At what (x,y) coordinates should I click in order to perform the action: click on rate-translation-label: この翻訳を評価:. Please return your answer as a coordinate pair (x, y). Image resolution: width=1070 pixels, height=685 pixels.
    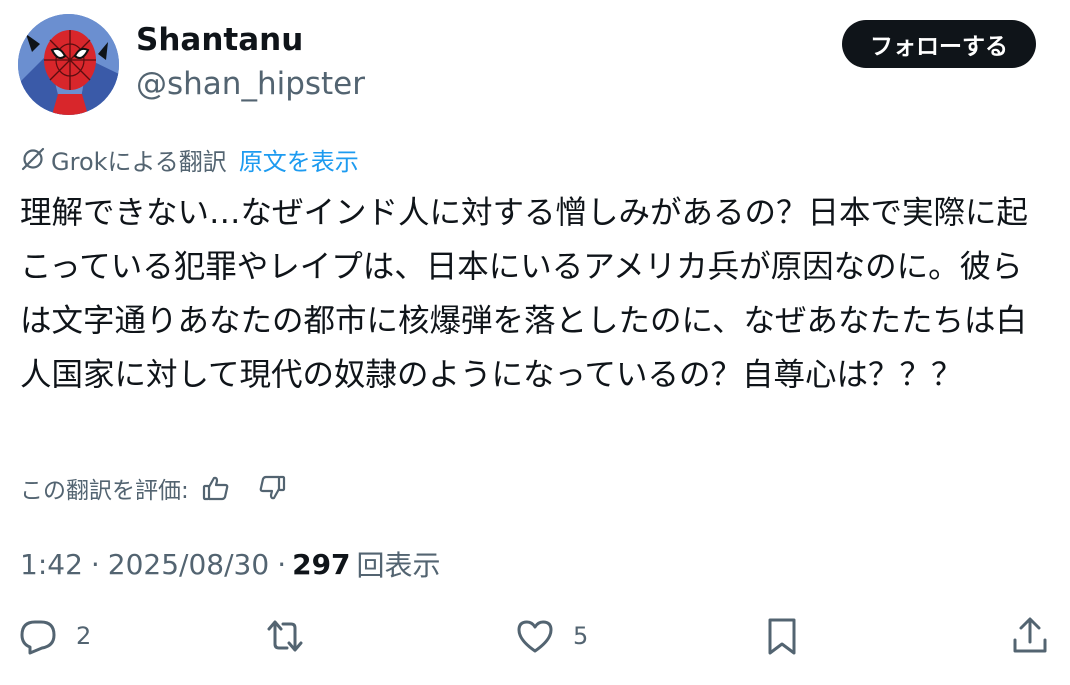
    Looking at the image, I should click on (104, 491).